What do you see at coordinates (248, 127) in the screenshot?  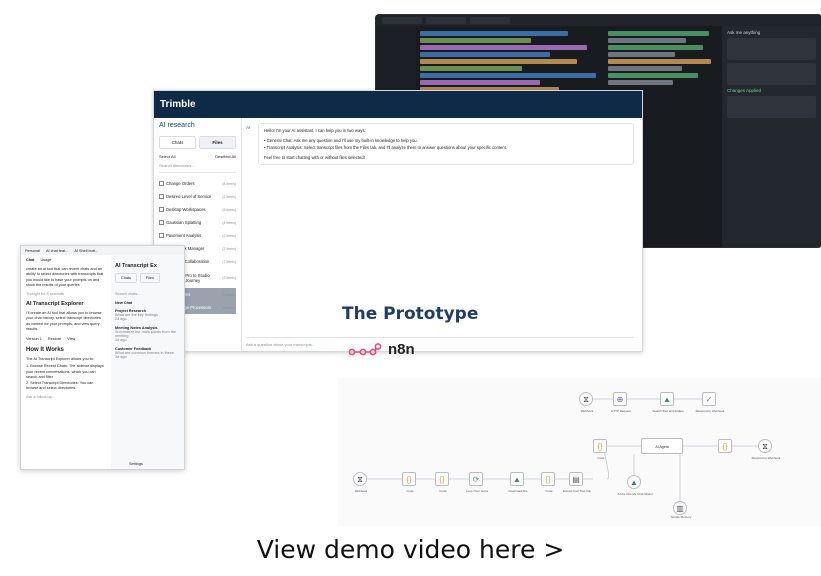 I see `ai-avatar: AI` at bounding box center [248, 127].